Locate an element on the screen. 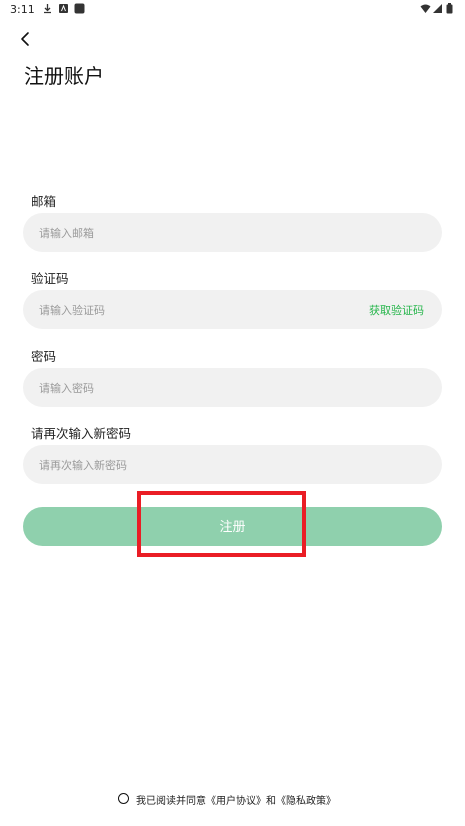  page-title: 注册账户 is located at coordinates (64, 76).